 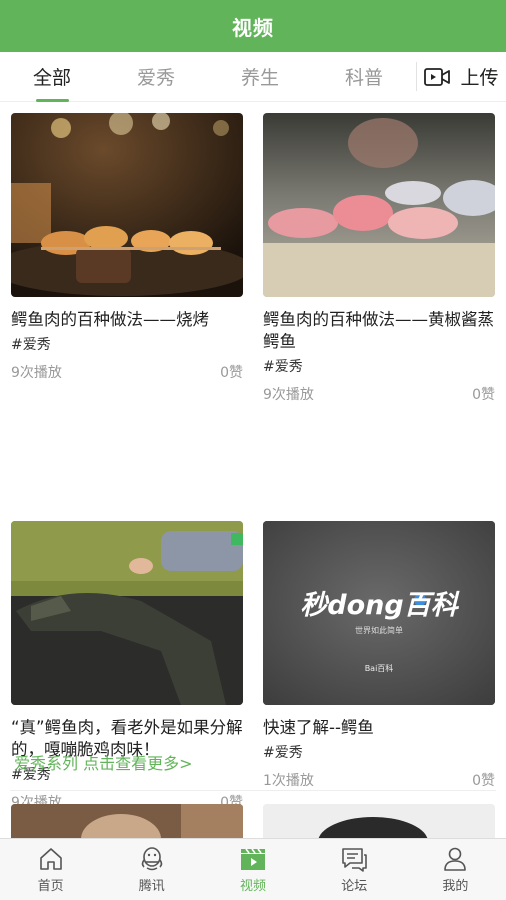 What do you see at coordinates (379, 668) in the screenshot?
I see `baike-brand: Bai百科` at bounding box center [379, 668].